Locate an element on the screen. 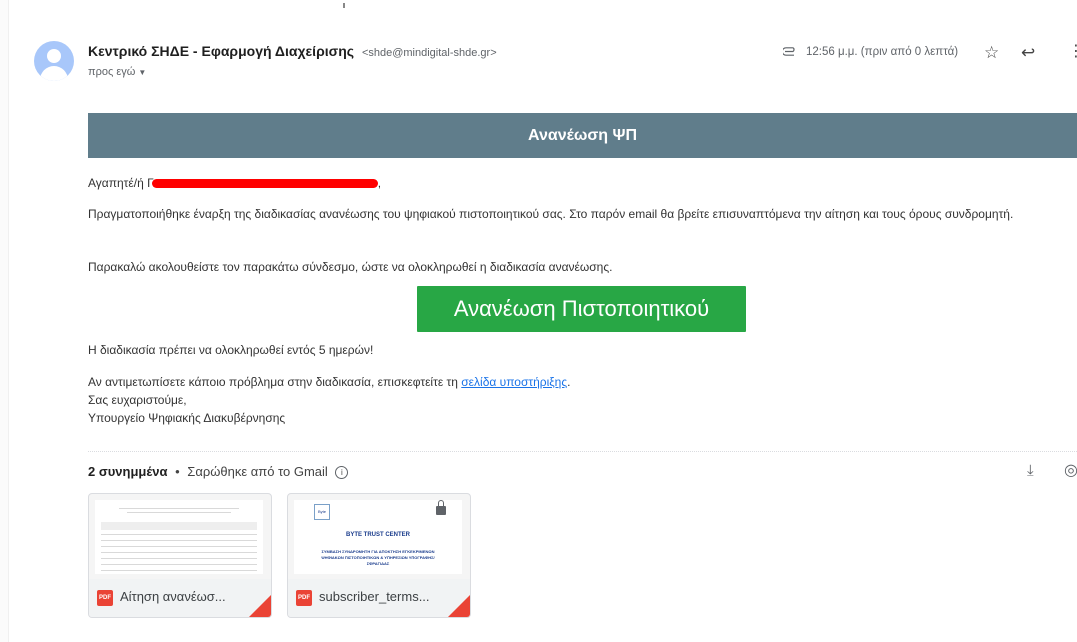 The image size is (1077, 642). redaction-mark is located at coordinates (264, 184).